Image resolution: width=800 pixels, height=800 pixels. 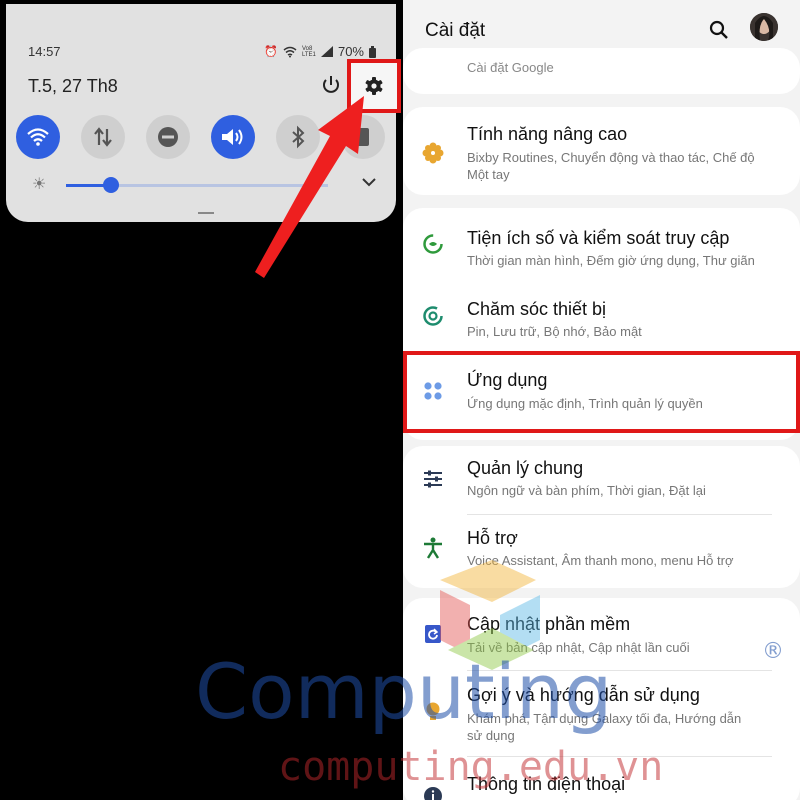 I want to click on item-title: Gợi ý và hướng dẫn sử dụng, so click(x=583, y=695).